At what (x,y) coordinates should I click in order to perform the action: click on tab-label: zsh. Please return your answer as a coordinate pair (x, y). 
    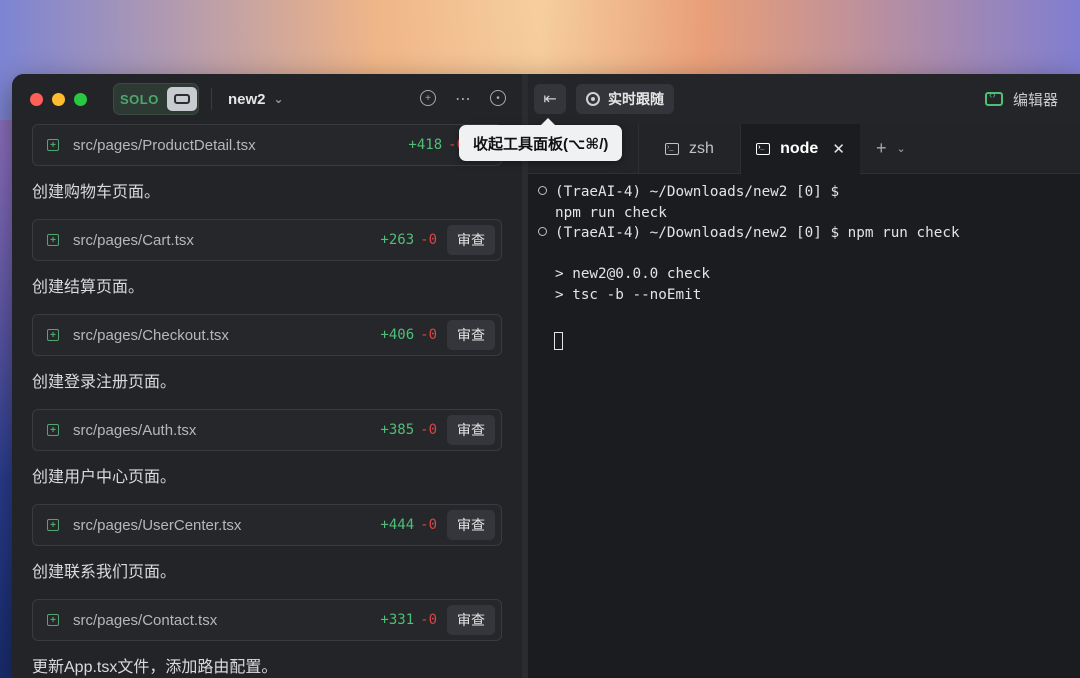
    Looking at the image, I should click on (701, 148).